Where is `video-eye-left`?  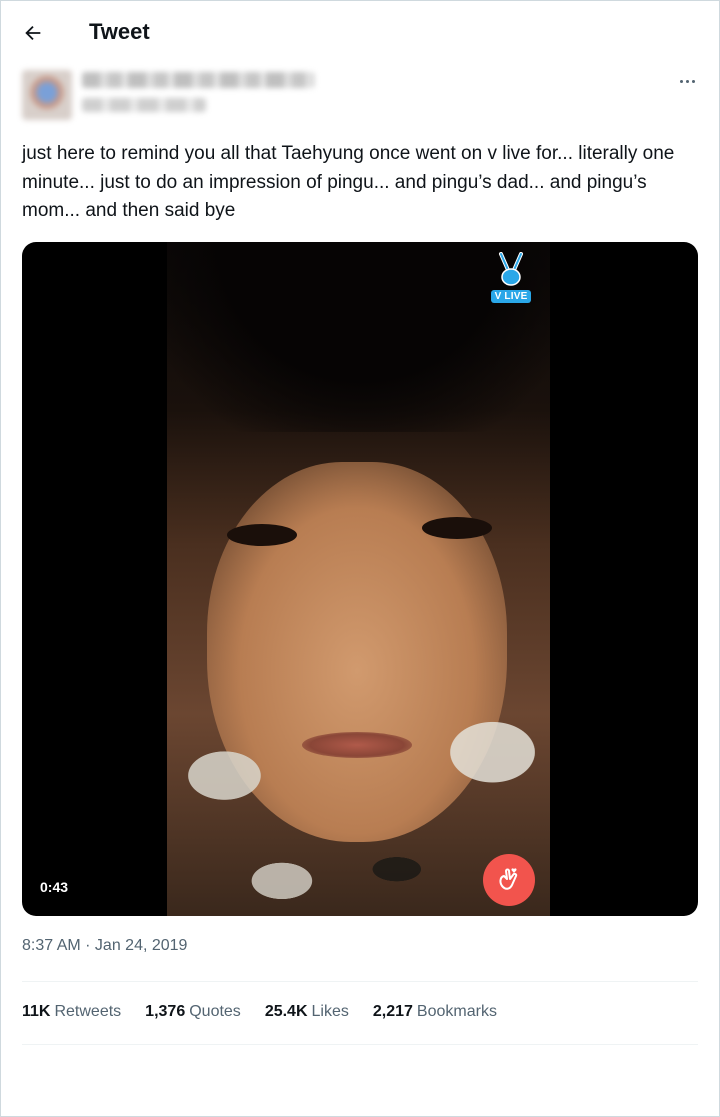 video-eye-left is located at coordinates (262, 535).